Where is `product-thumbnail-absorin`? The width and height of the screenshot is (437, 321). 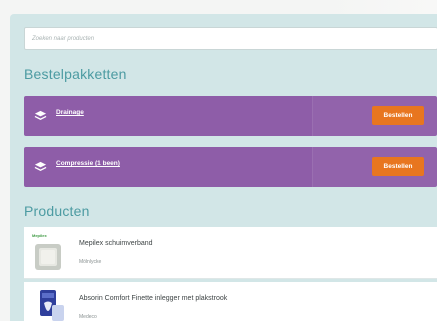 product-thumbnail-absorin is located at coordinates (50, 304).